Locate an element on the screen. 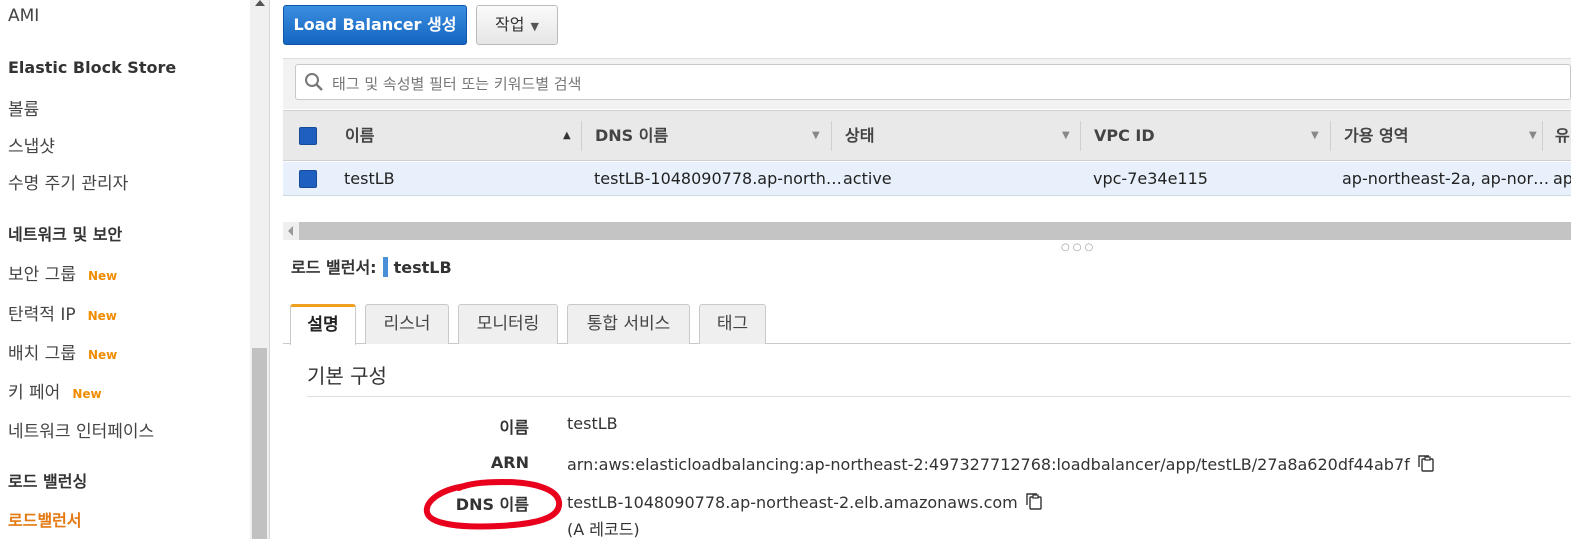  tab-monitoring: 모니터링 is located at coordinates (508, 324).